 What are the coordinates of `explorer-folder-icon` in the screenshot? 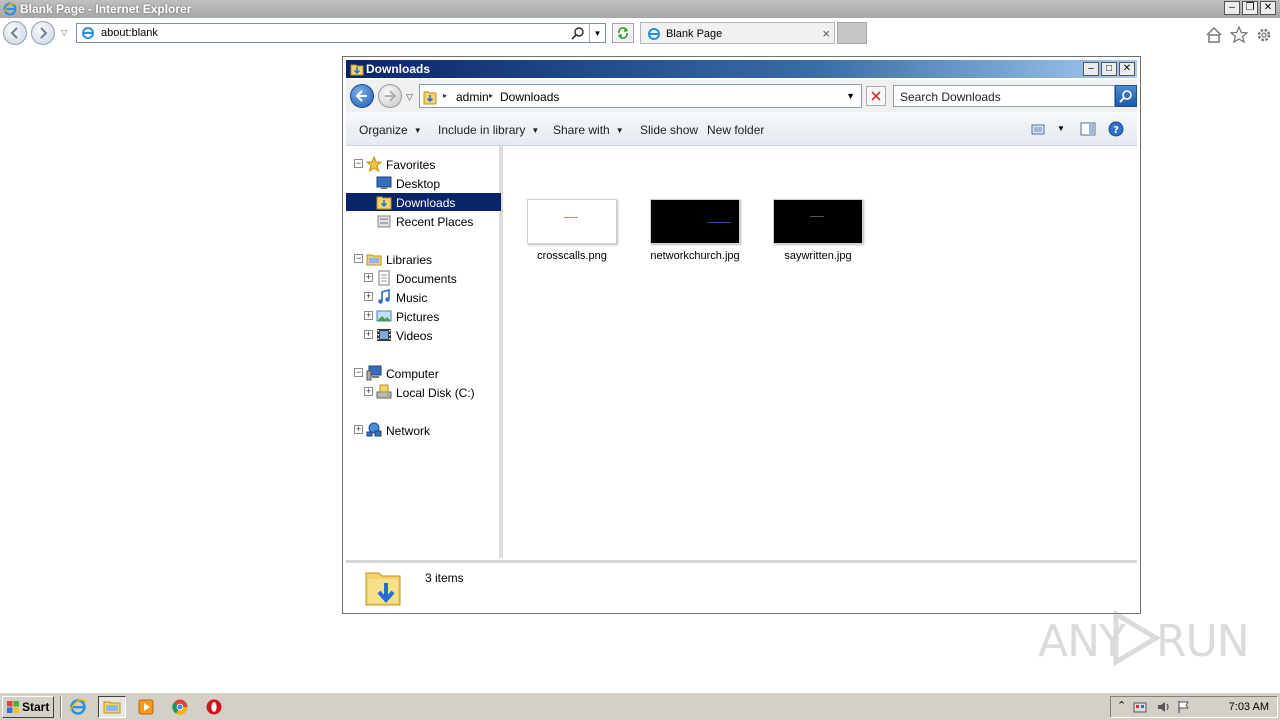 It's located at (112, 707).